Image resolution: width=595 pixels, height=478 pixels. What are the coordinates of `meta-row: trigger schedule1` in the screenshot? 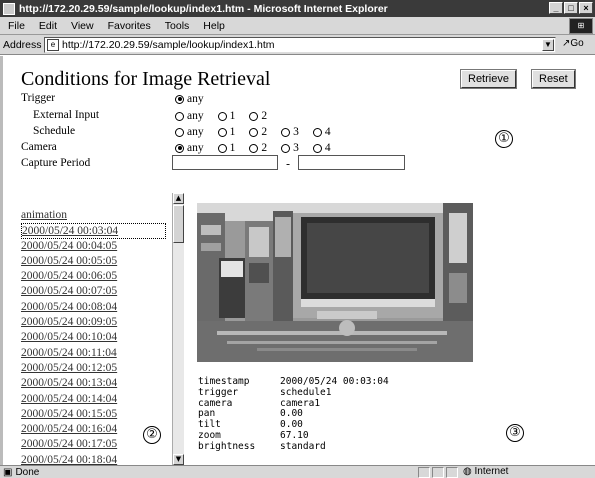 It's located at (293, 393).